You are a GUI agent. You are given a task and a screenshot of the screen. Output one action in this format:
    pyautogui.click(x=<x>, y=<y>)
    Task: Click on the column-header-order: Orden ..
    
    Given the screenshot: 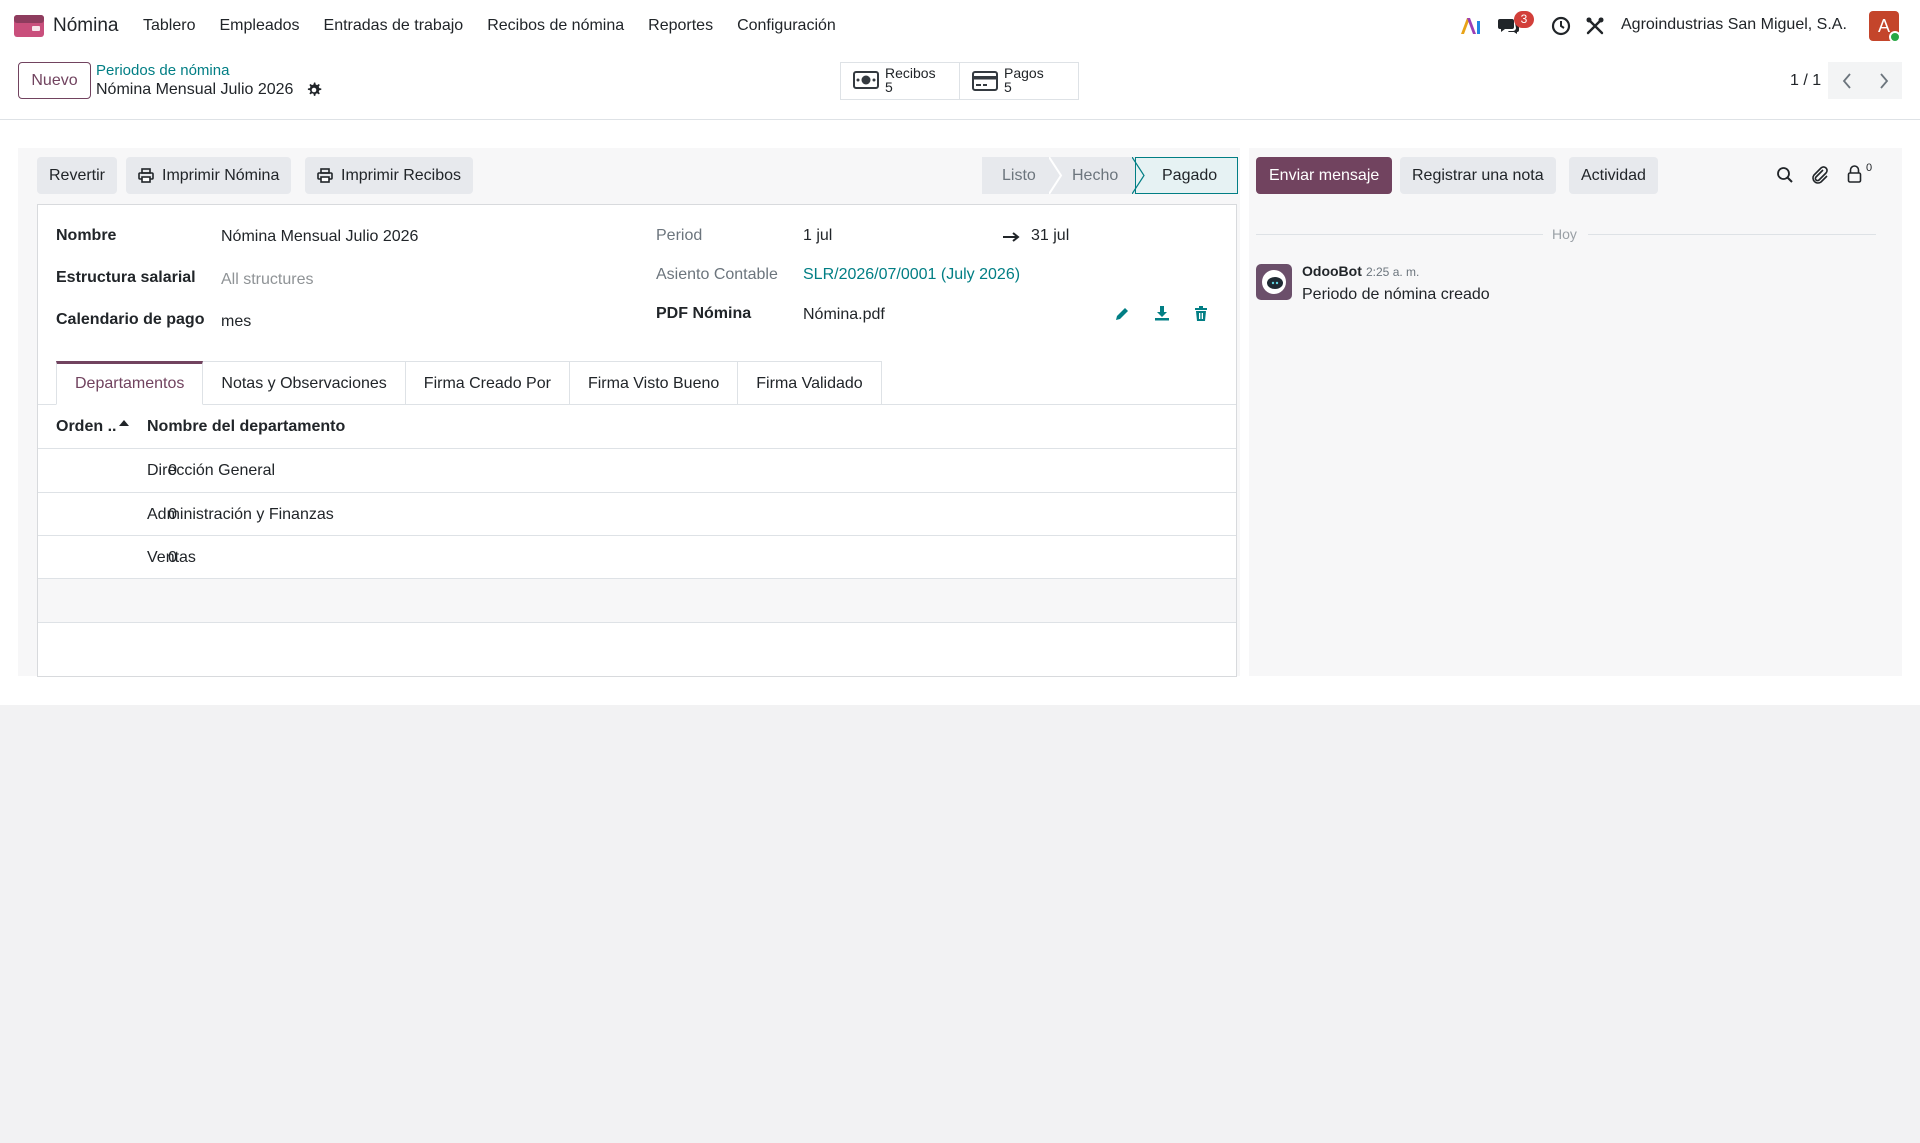 What is the action you would take?
    pyautogui.click(x=86, y=427)
    